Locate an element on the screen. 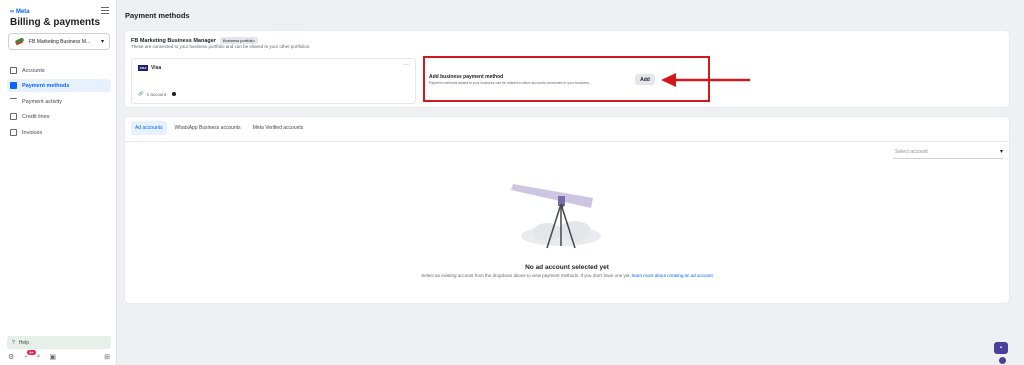 The image size is (1024, 365). accounts-icon is located at coordinates (13, 70).